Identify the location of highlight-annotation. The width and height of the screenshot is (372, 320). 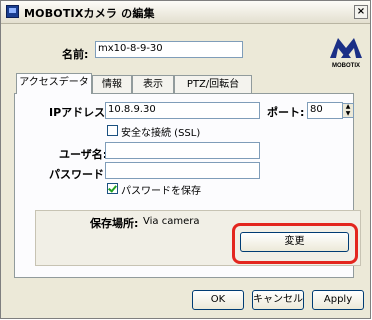
(295, 243).